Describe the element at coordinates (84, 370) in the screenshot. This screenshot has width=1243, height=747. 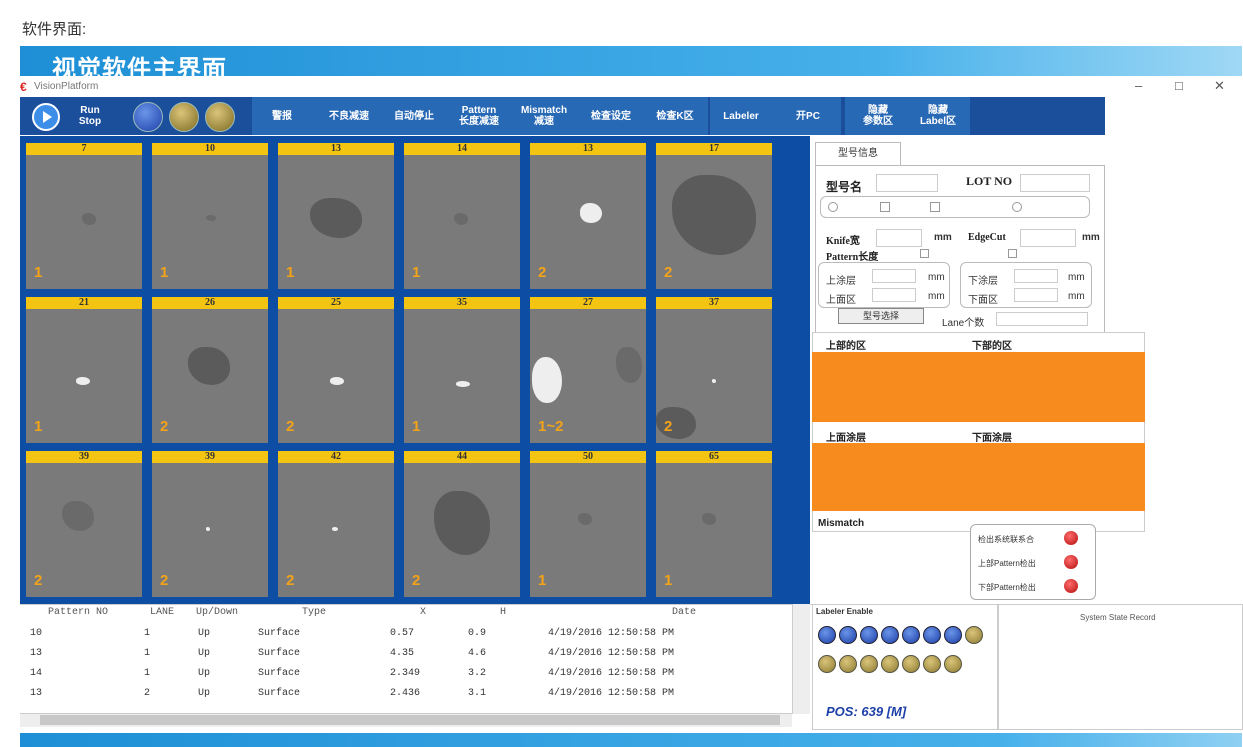
I see `defect-image-cell: 21 1` at that location.